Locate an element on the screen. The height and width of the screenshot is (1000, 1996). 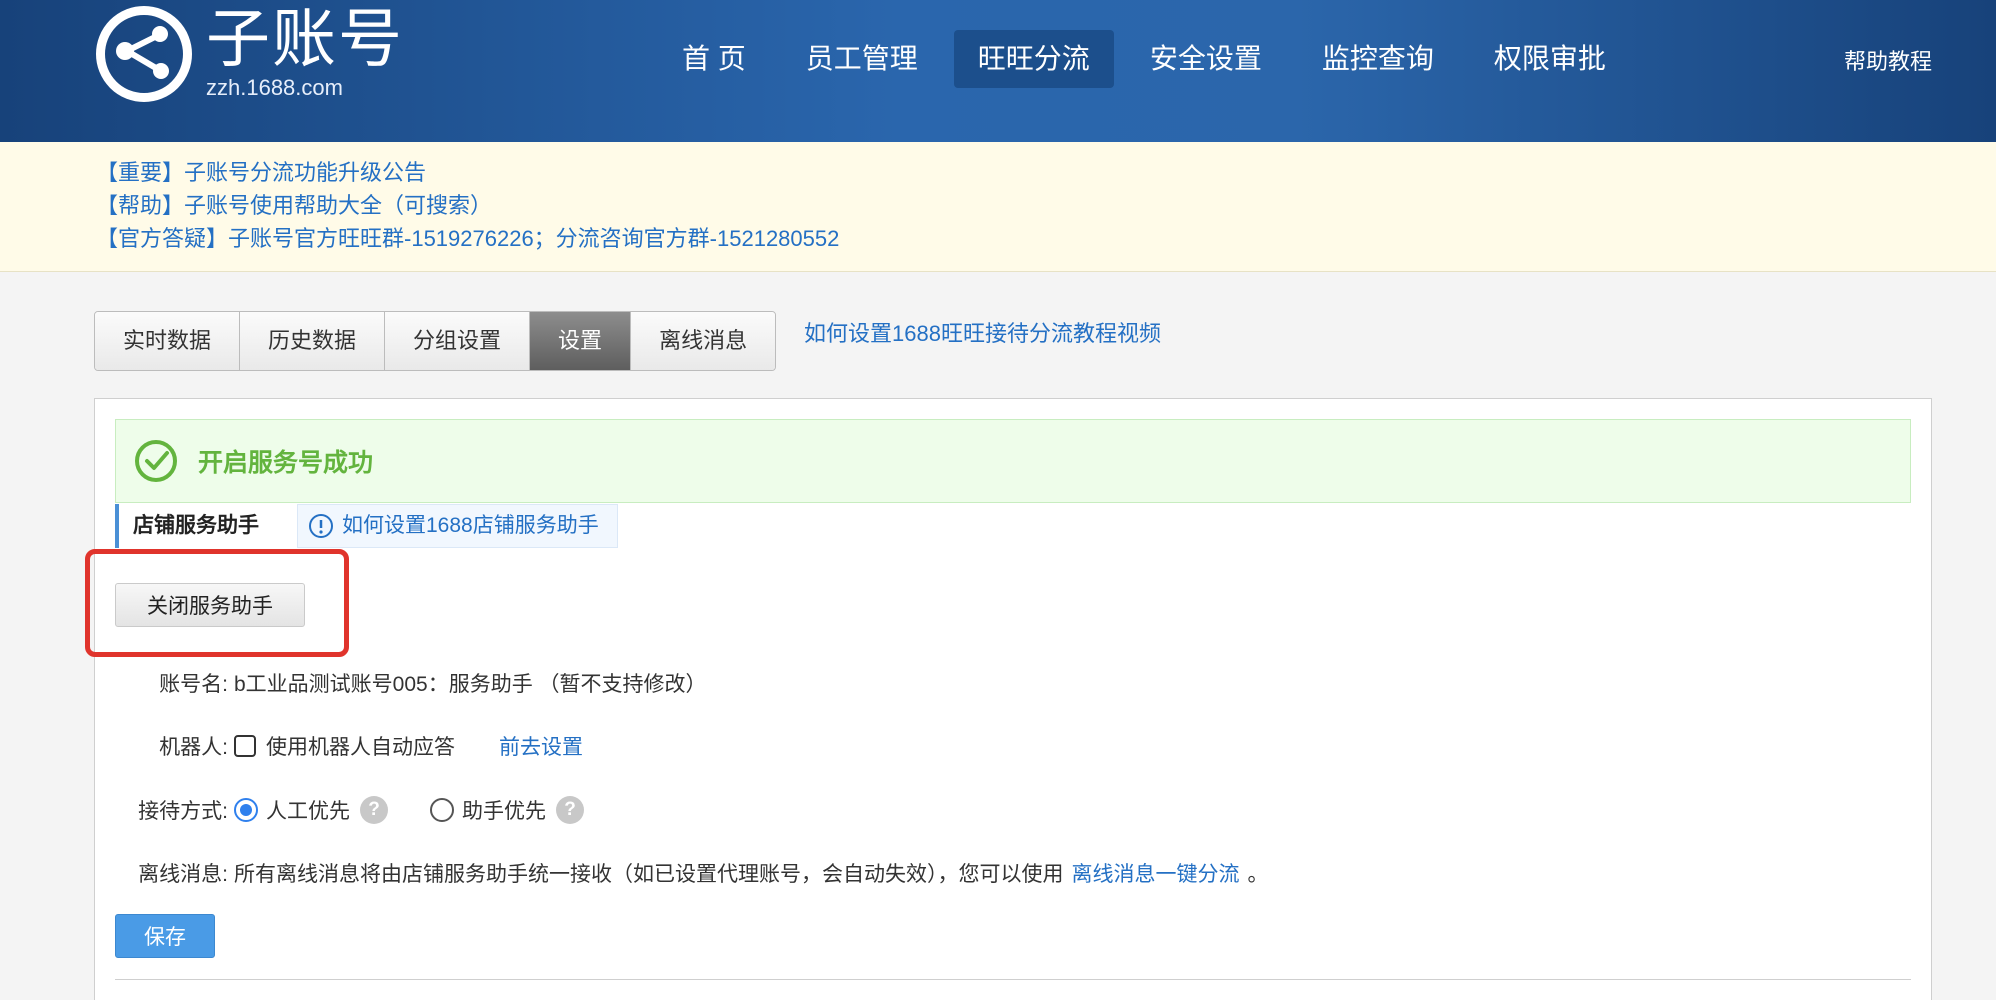
check-circle-icon is located at coordinates (156, 461).